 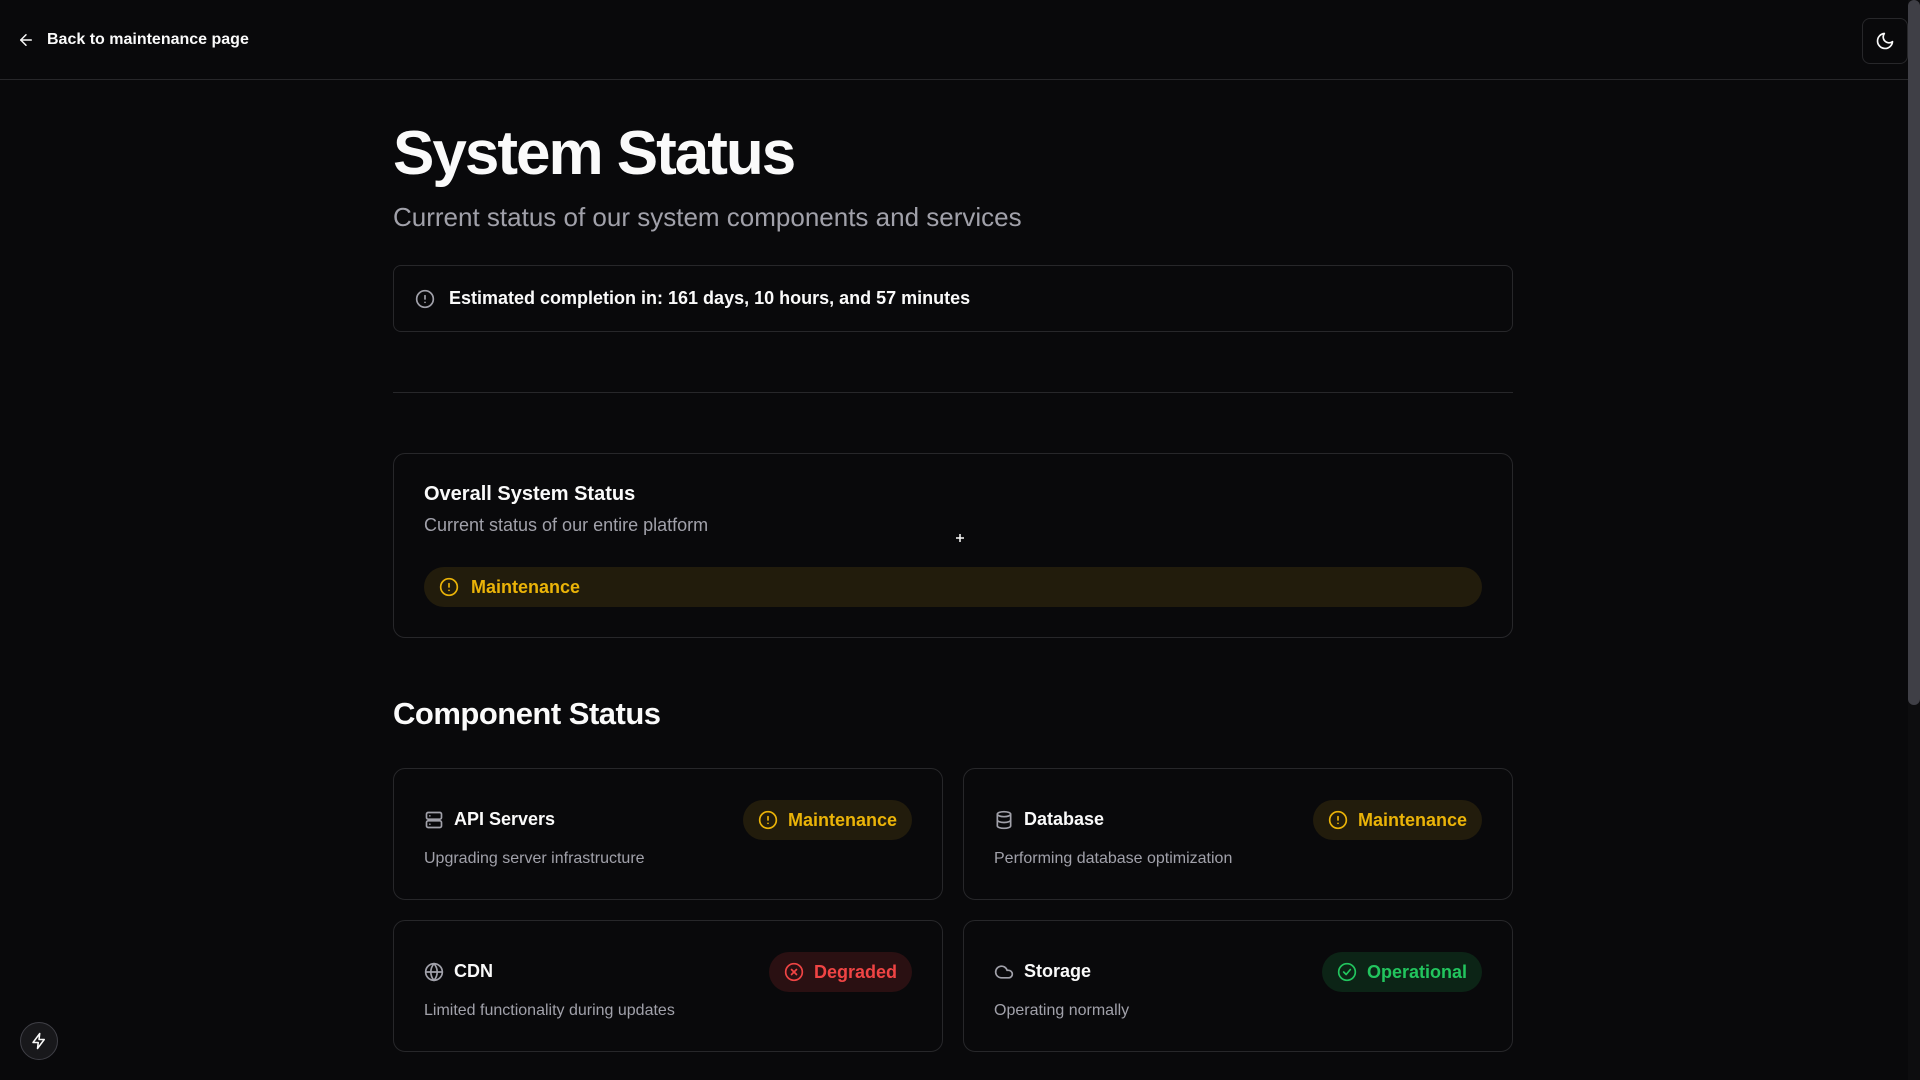 I want to click on component-name: Storage, so click(x=1058, y=971).